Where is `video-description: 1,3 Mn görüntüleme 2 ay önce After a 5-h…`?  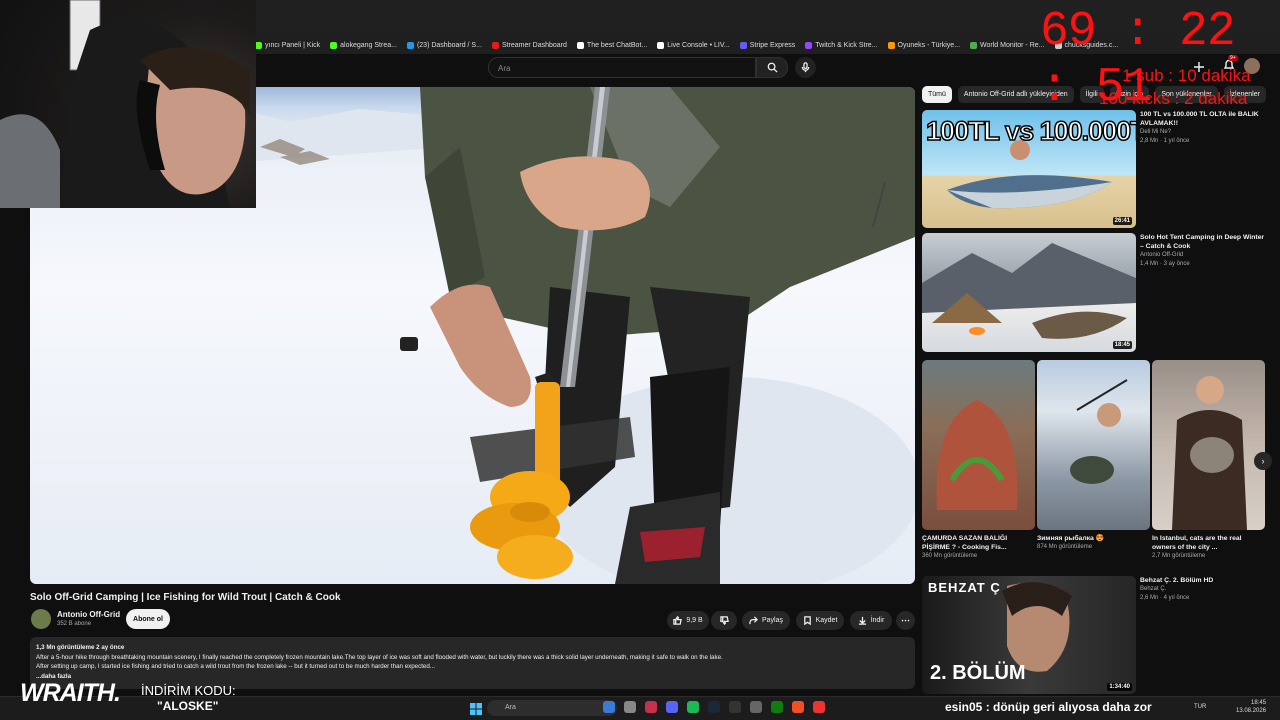 video-description: 1,3 Mn görüntüleme 2 ay önce After a 5-h… is located at coordinates (472, 663).